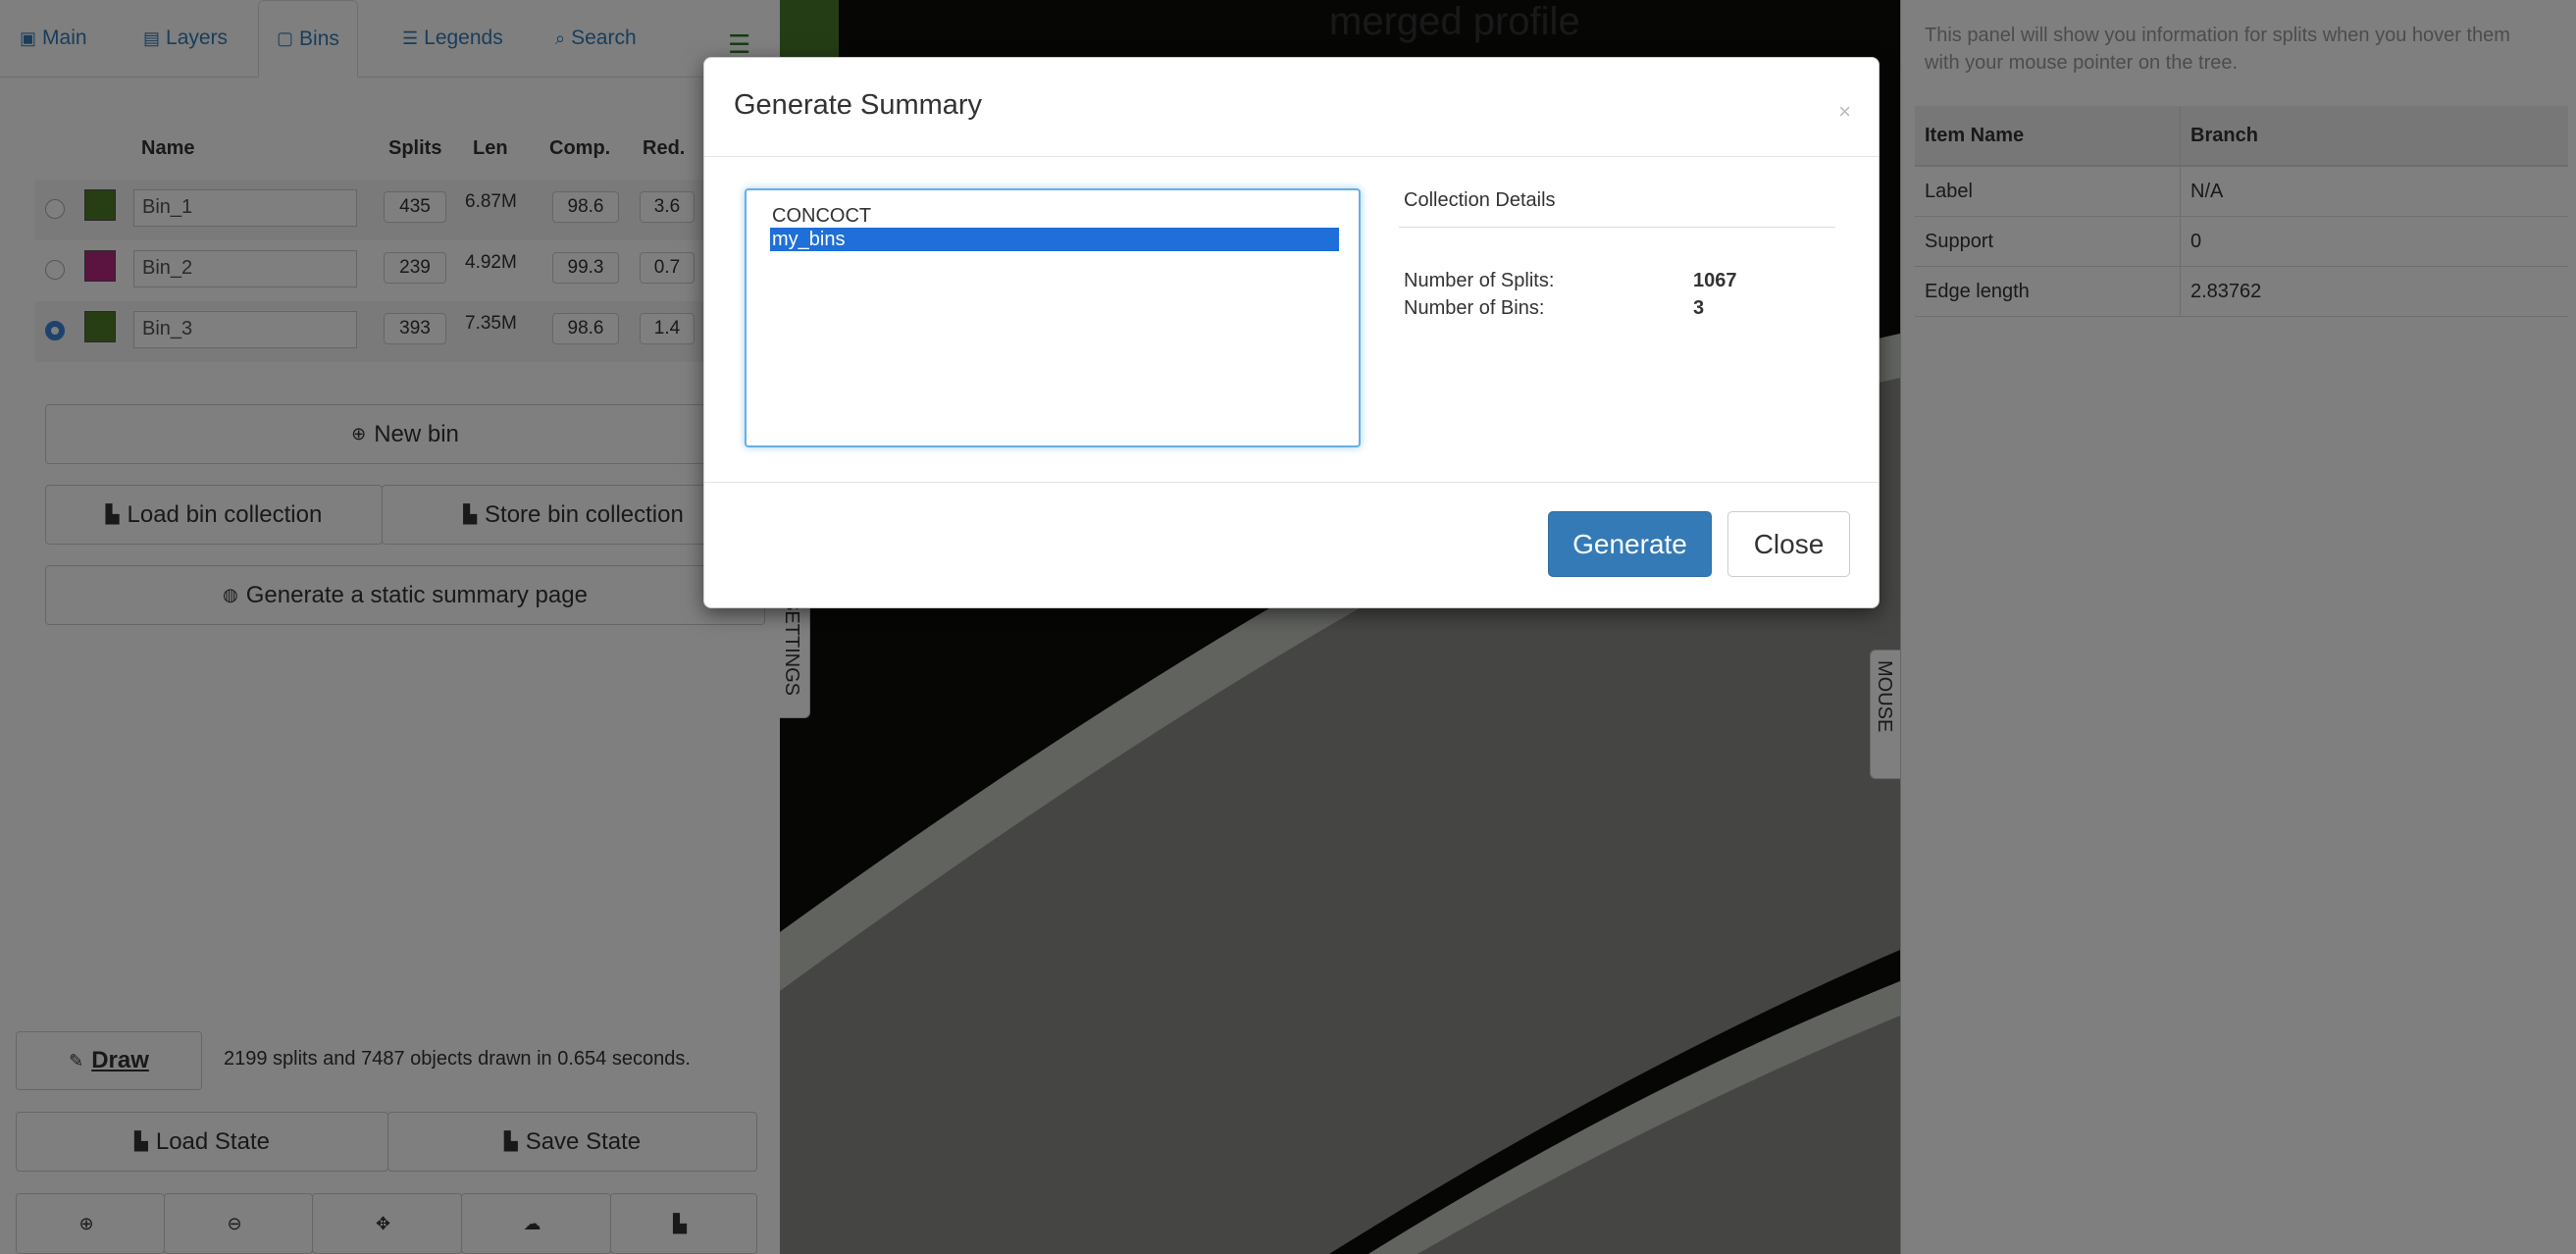 Image resolution: width=2576 pixels, height=1254 pixels. What do you see at coordinates (1788, 544) in the screenshot?
I see `close-button: Close` at bounding box center [1788, 544].